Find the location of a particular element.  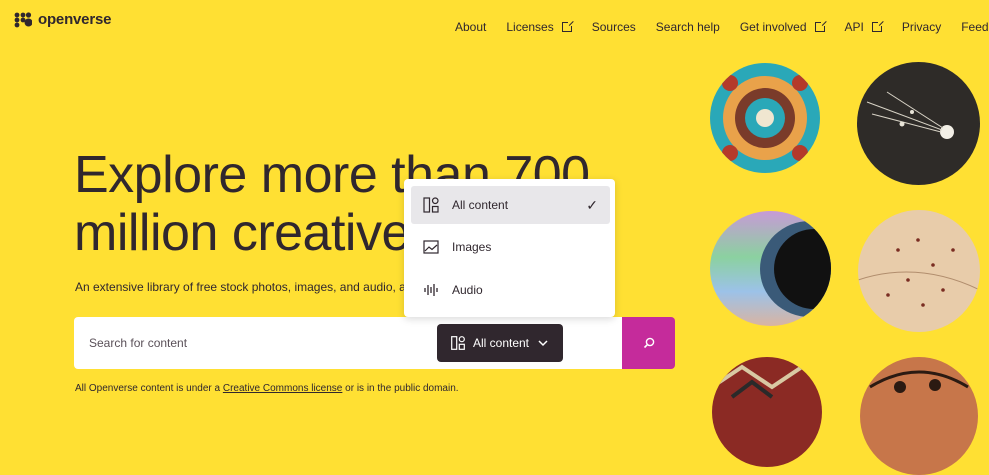

content-type-button: All content is located at coordinates (500, 343).